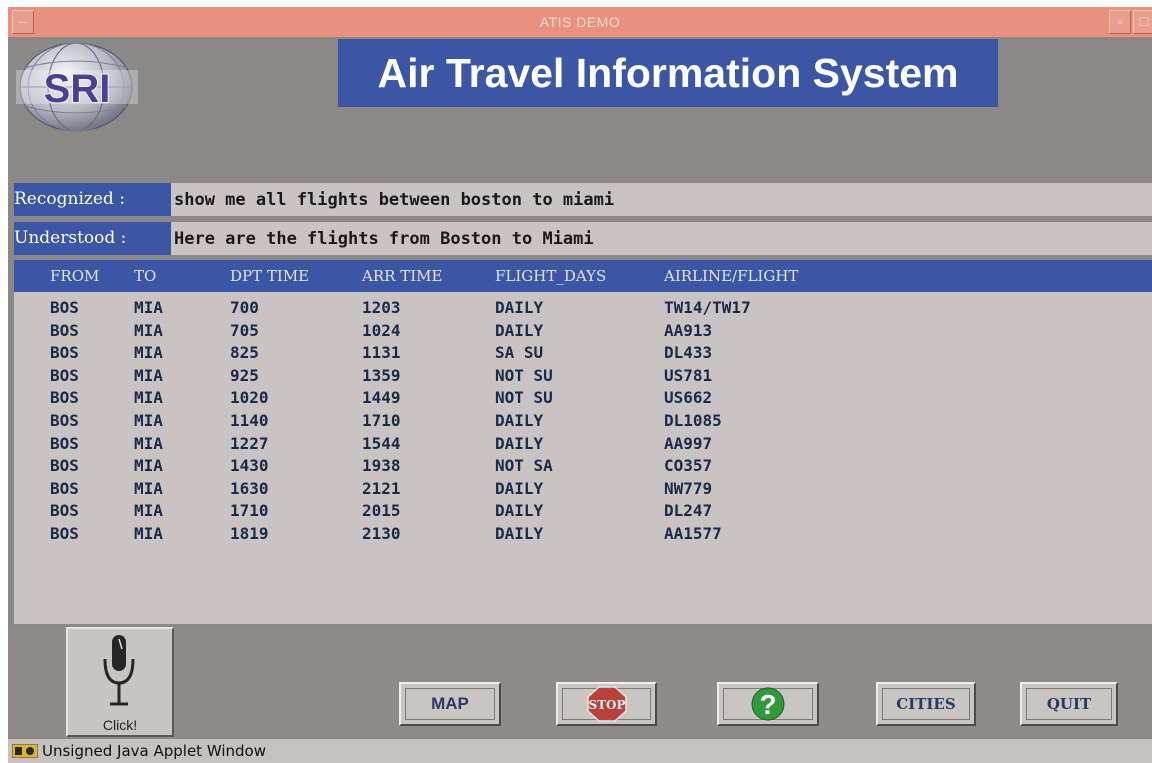 This screenshot has width=1152, height=763. What do you see at coordinates (450, 704) in the screenshot?
I see `map-button: MAP` at bounding box center [450, 704].